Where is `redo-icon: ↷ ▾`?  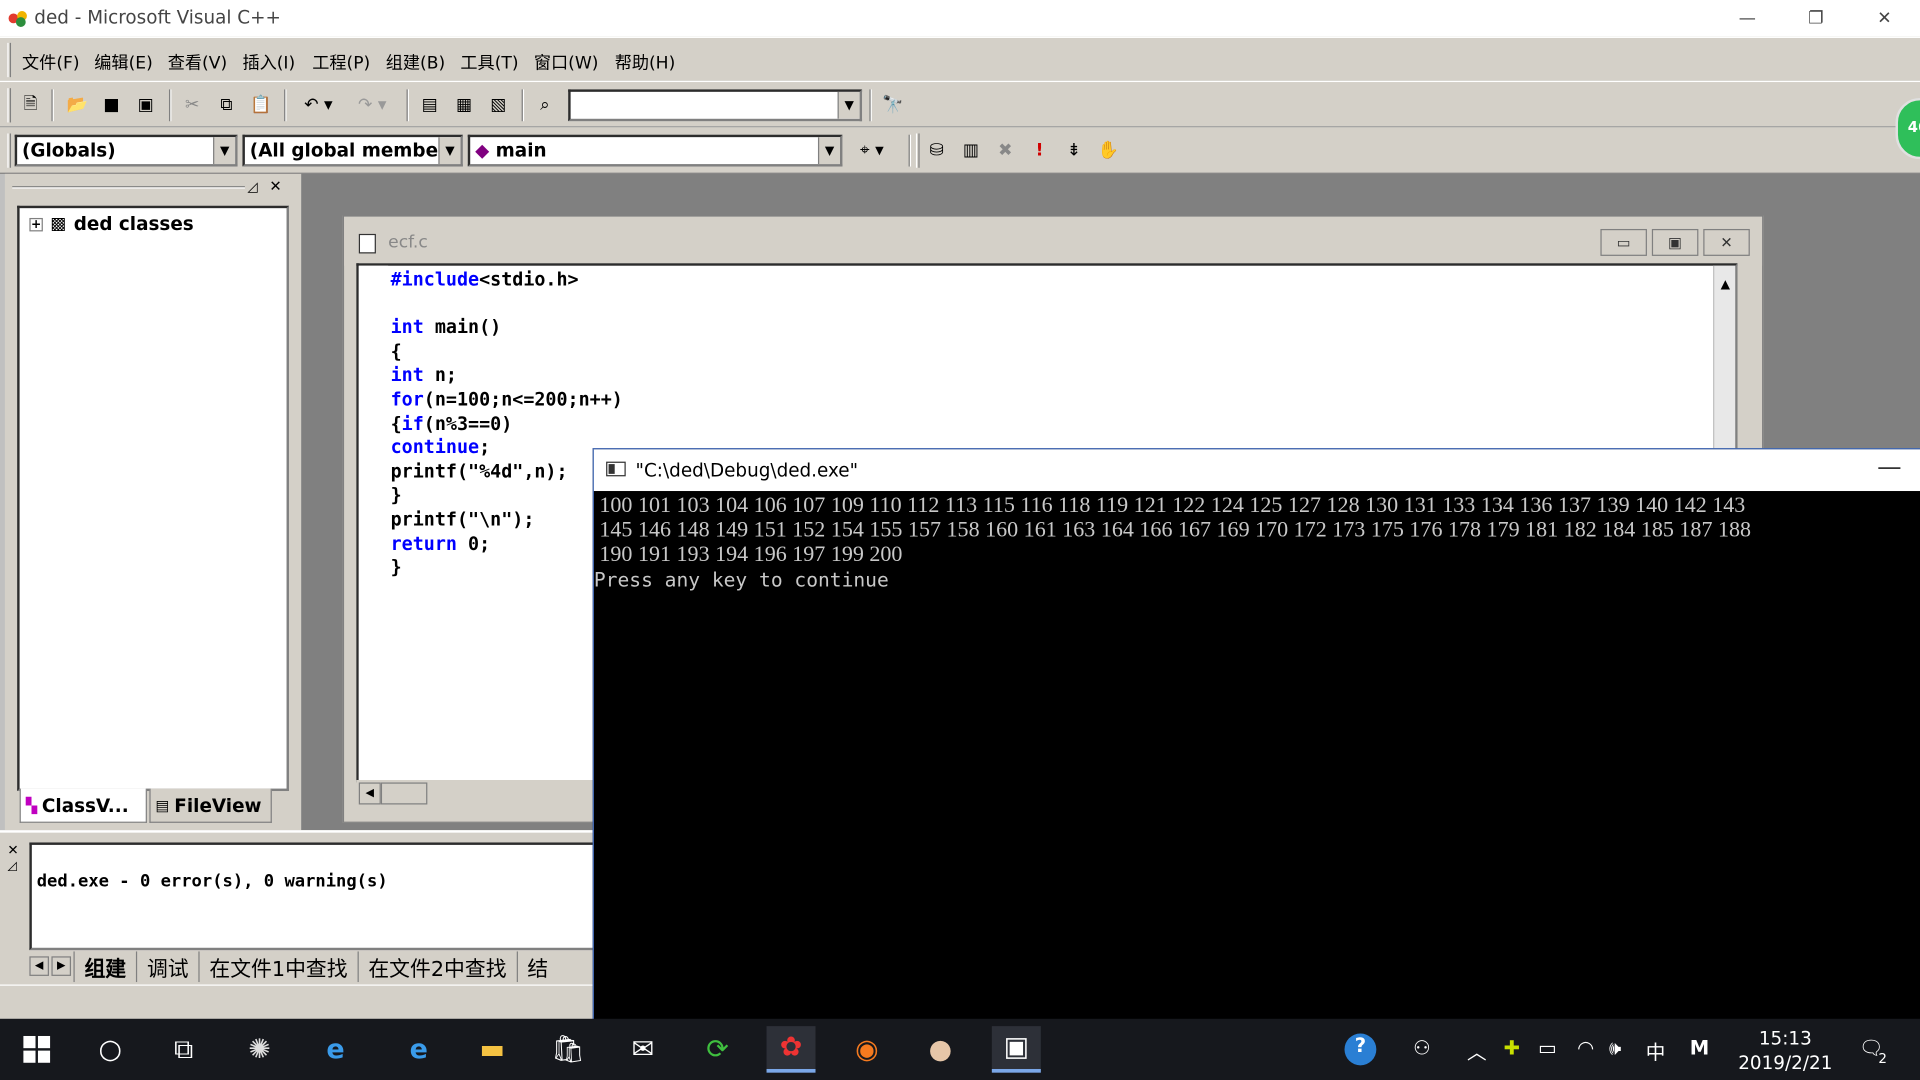 redo-icon: ↷ ▾ is located at coordinates (372, 105).